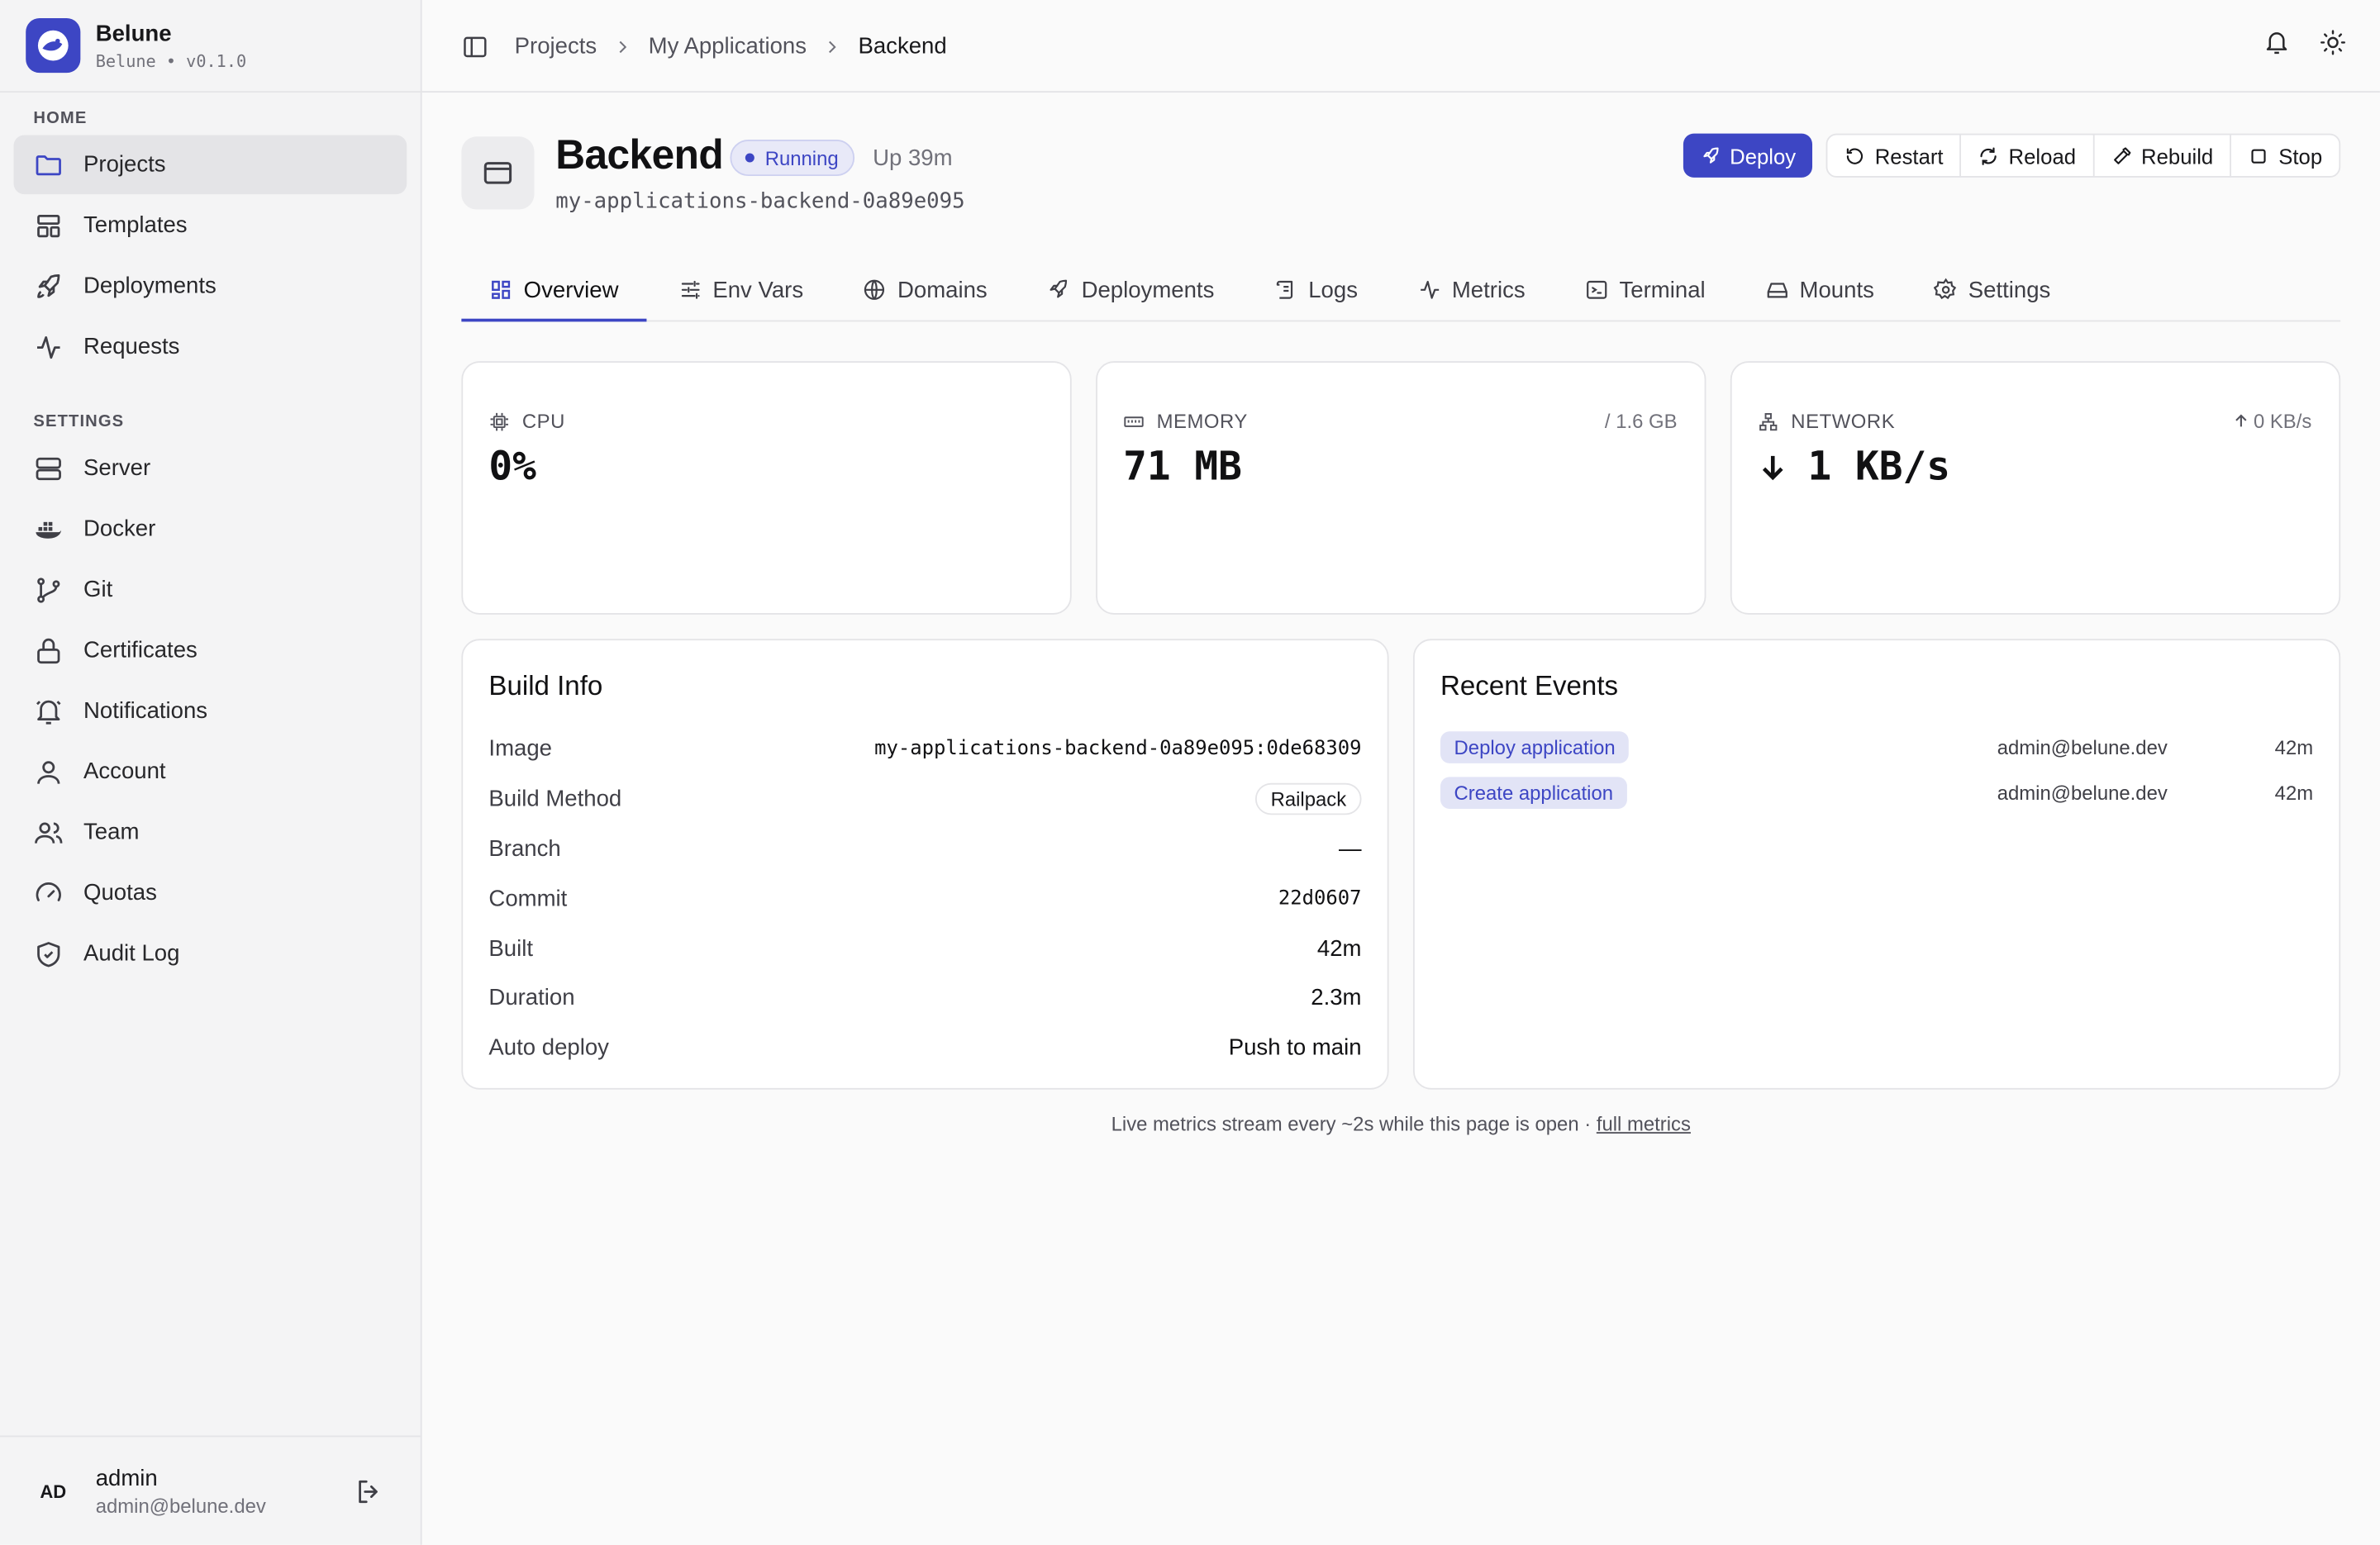 The width and height of the screenshot is (2380, 1545). I want to click on rebuild-button: Rebuild, so click(2163, 156).